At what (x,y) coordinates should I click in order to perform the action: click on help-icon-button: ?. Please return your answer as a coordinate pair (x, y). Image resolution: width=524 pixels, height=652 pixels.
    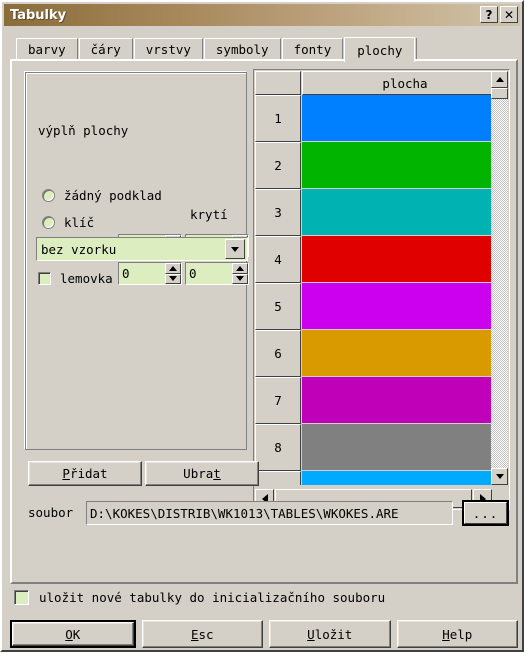
    Looking at the image, I should click on (489, 14).